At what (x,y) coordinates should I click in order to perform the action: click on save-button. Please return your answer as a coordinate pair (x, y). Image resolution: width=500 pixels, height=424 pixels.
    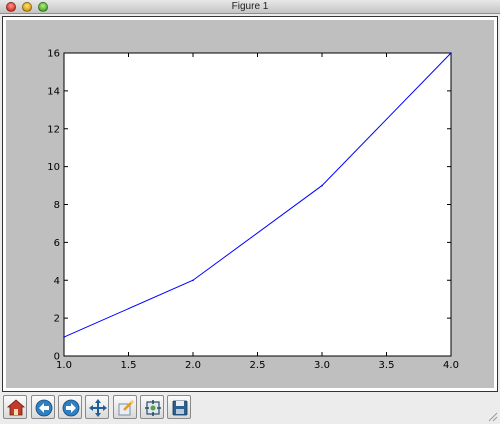
    Looking at the image, I should click on (179, 407).